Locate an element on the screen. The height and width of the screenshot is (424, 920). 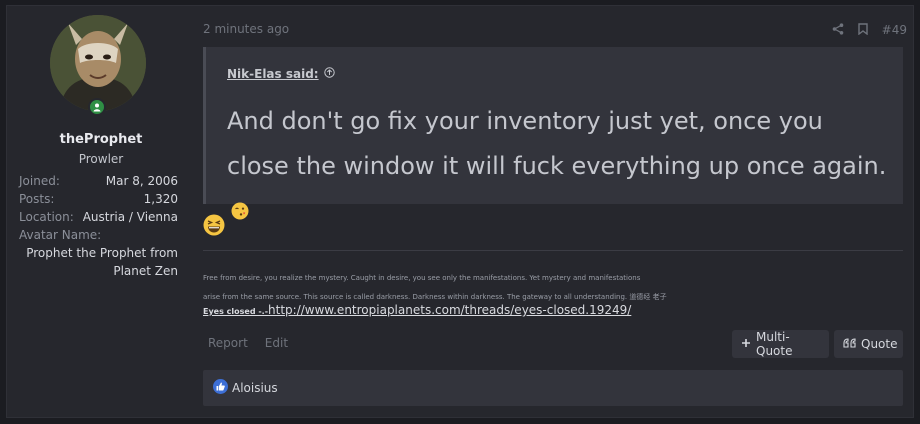
share-icon is located at coordinates (838, 29).